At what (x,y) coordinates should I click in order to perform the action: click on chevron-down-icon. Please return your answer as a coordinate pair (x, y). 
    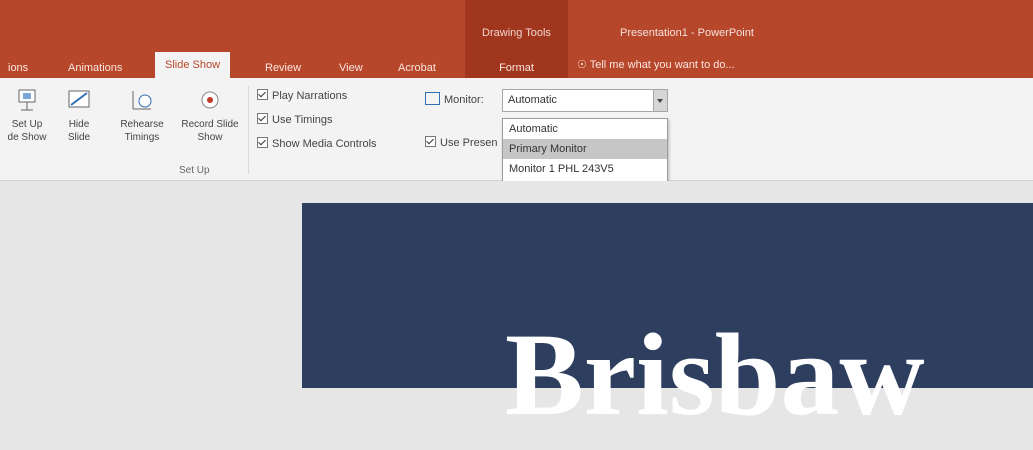
    Looking at the image, I should click on (660, 100).